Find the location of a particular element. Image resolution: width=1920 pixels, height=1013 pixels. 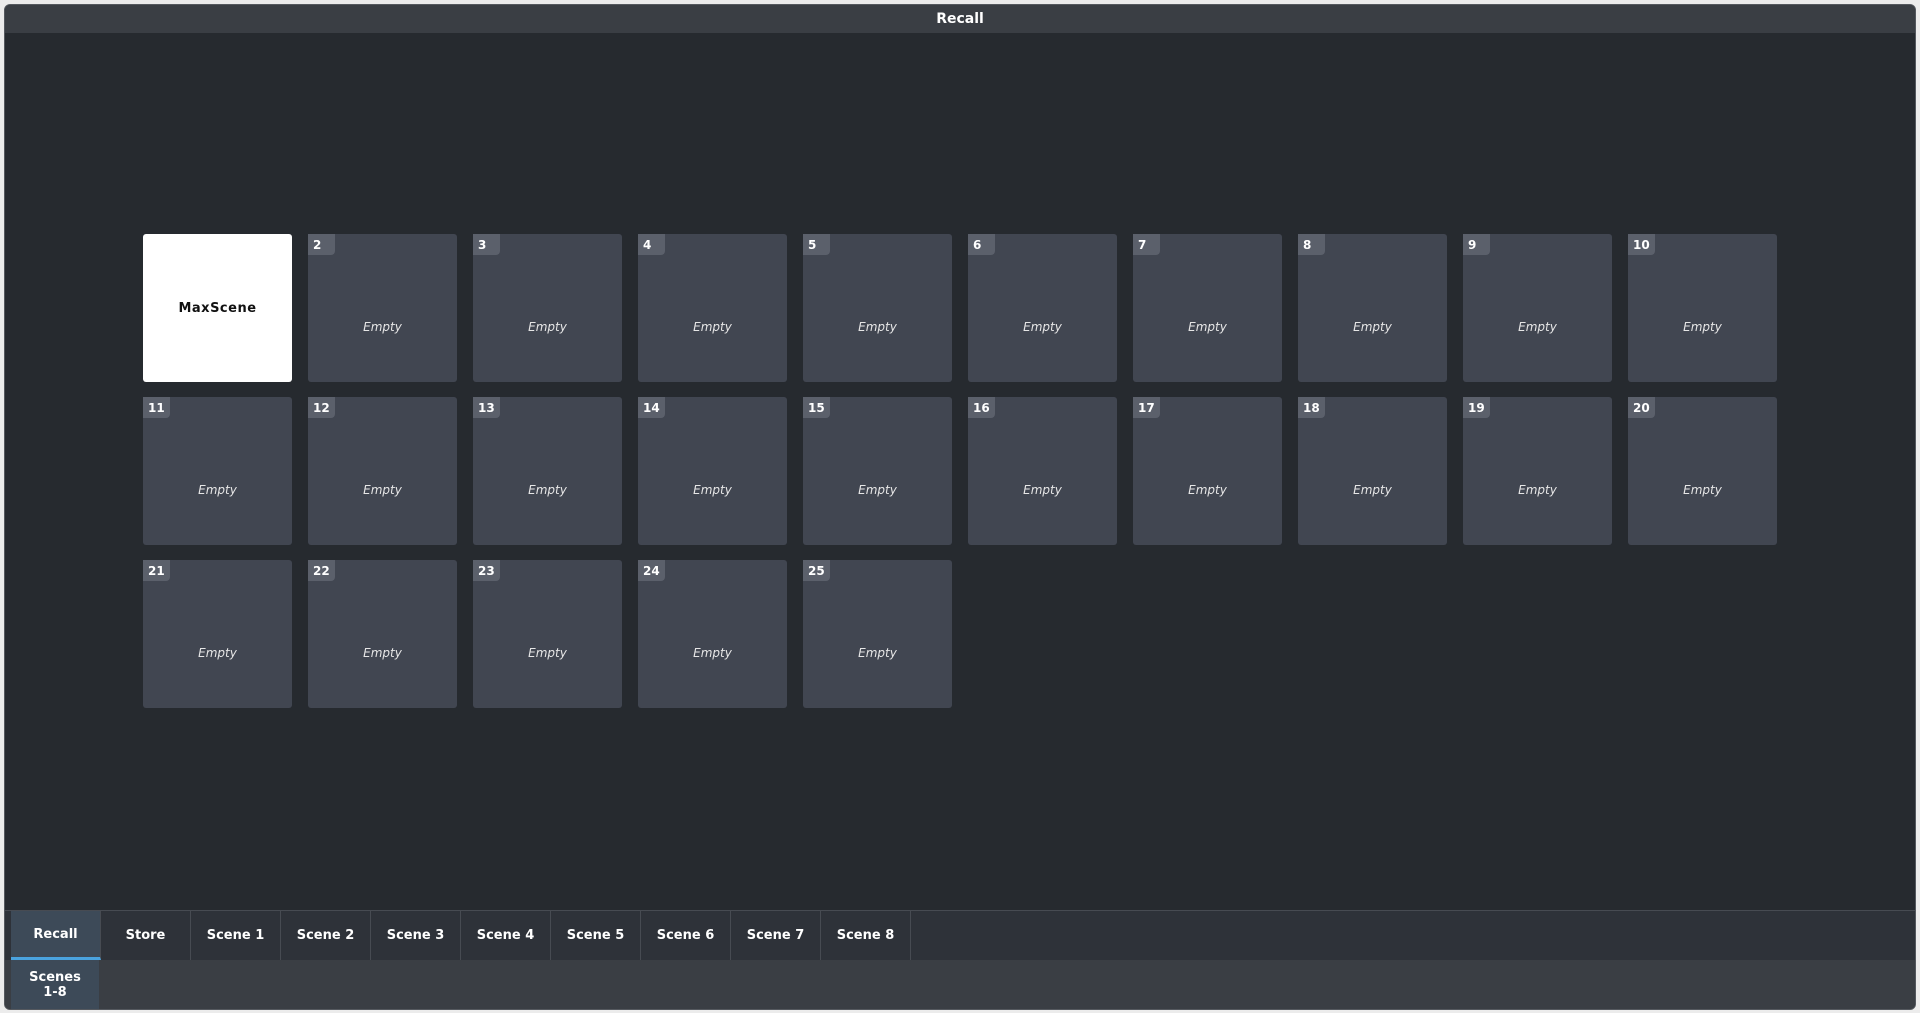

scene-number: 25 is located at coordinates (816, 570).